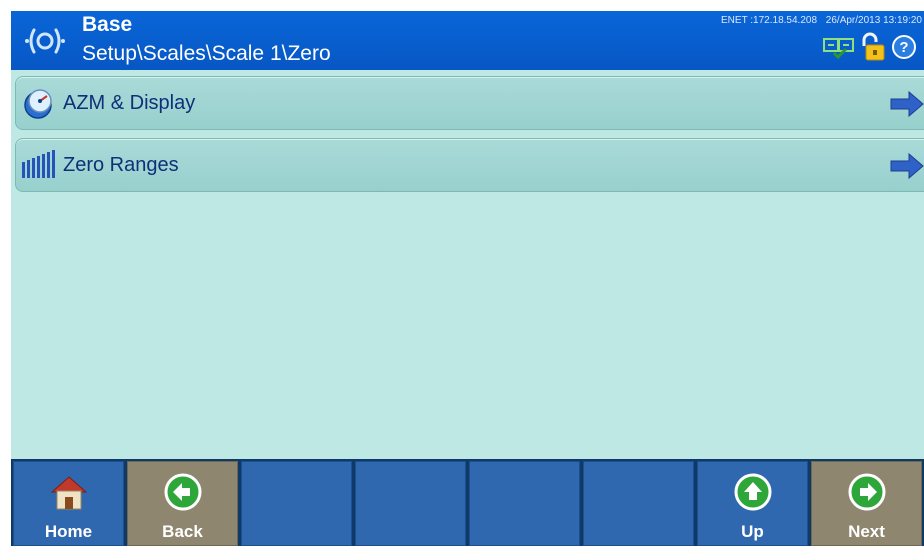  Describe the element at coordinates (40, 165) in the screenshot. I see `zero-ranges-icon` at that location.